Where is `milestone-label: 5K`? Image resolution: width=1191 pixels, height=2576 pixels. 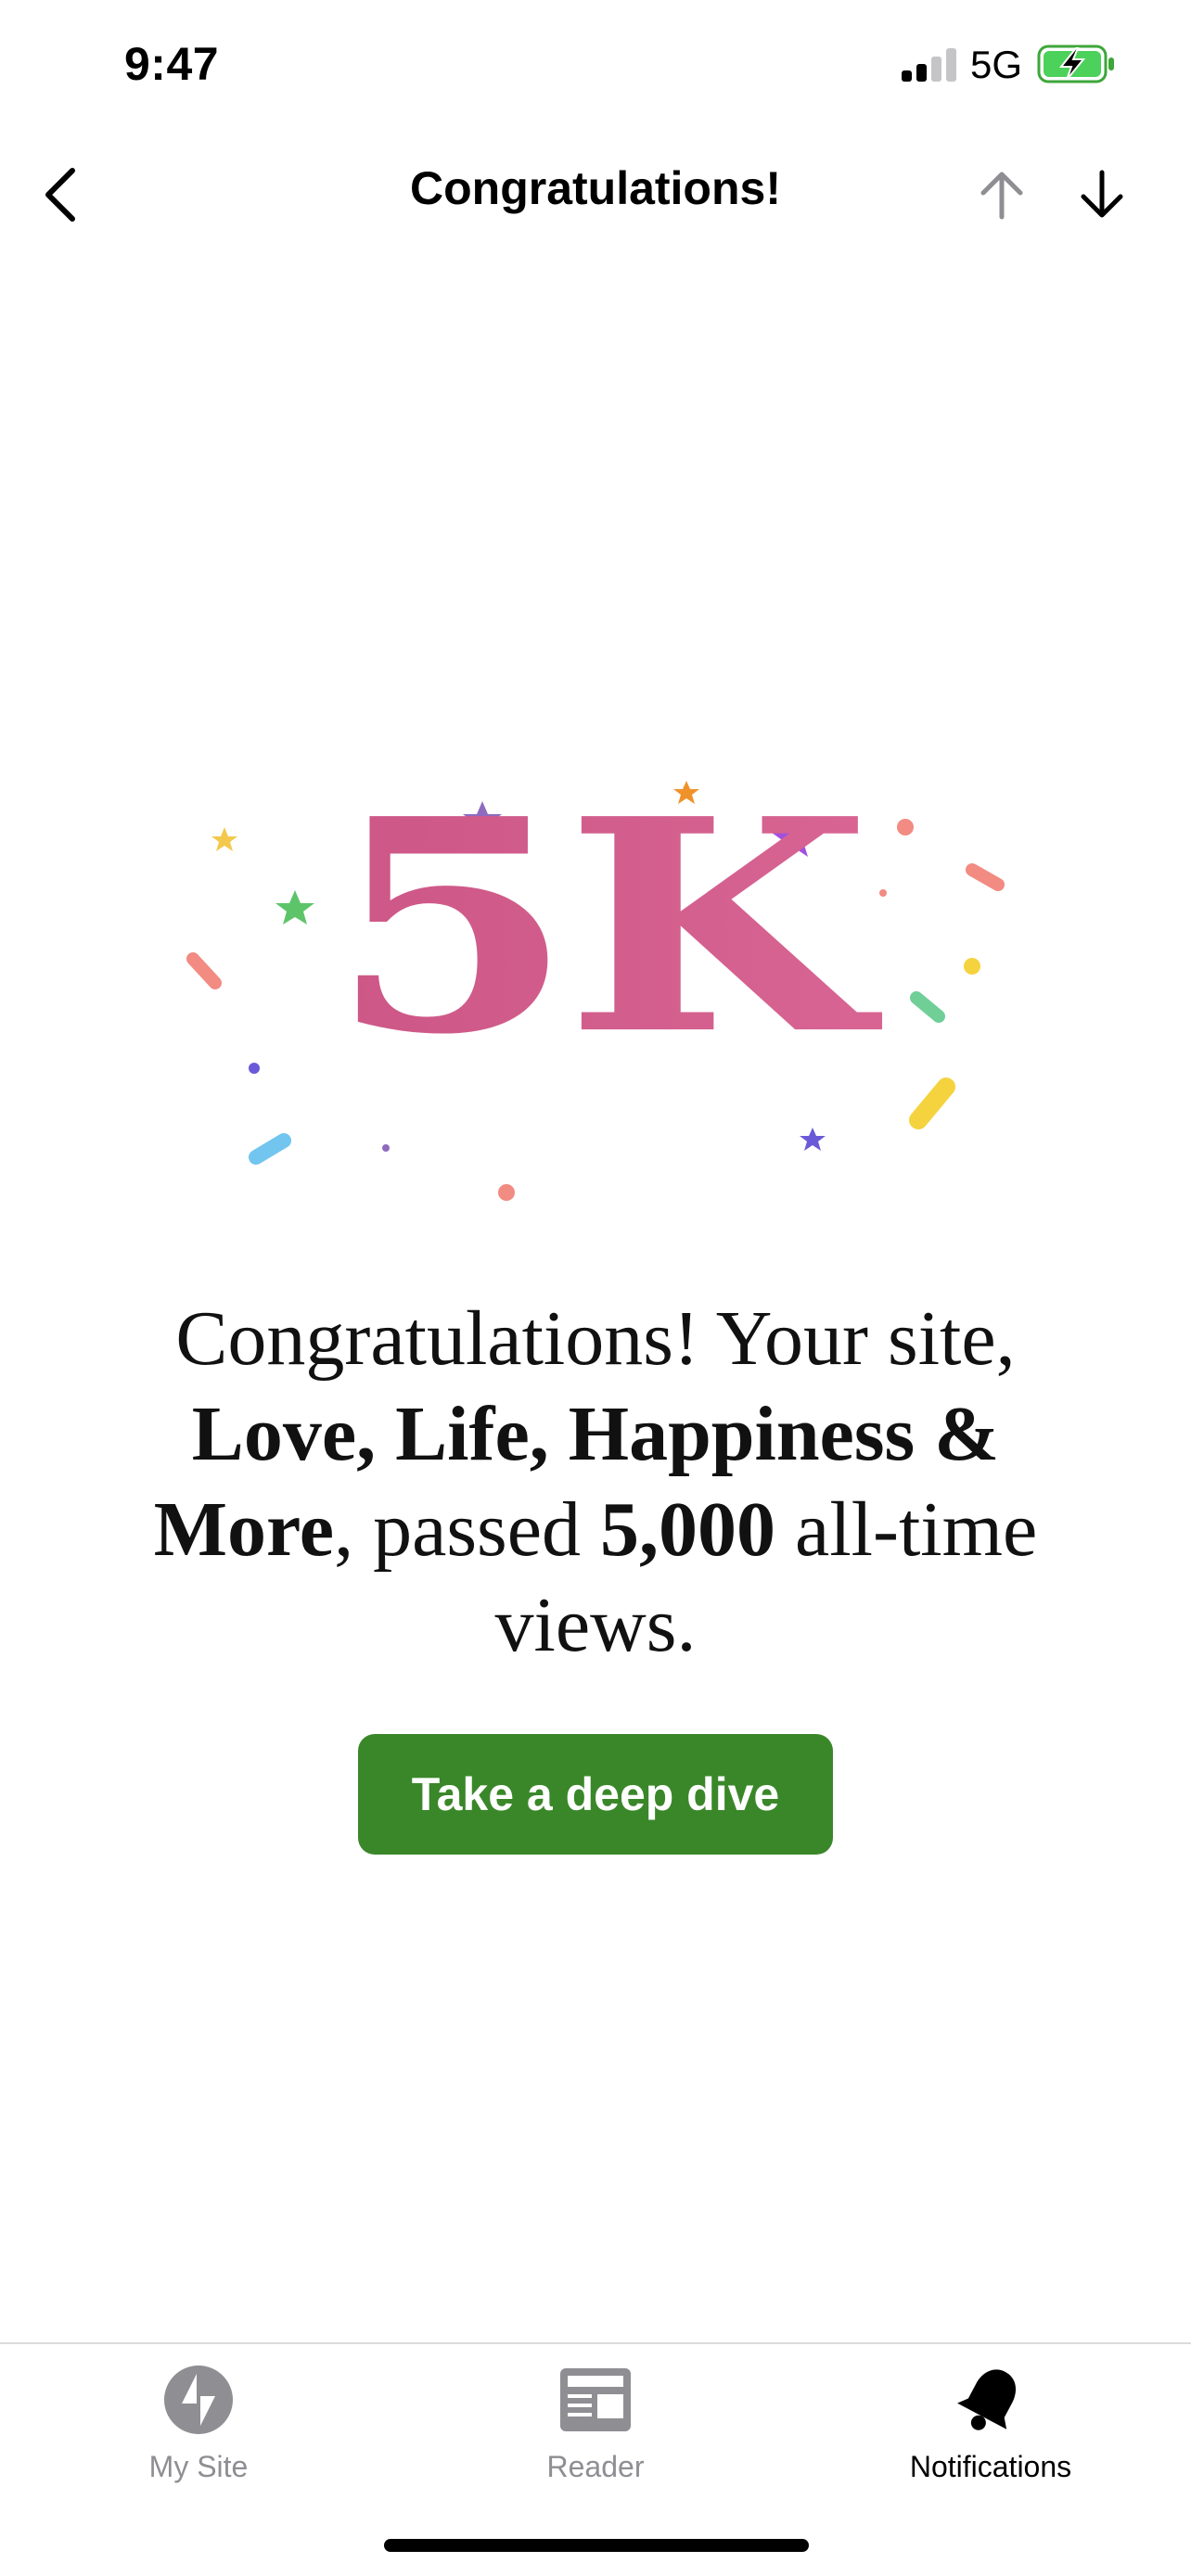
milestone-label: 5K is located at coordinates (595, 927).